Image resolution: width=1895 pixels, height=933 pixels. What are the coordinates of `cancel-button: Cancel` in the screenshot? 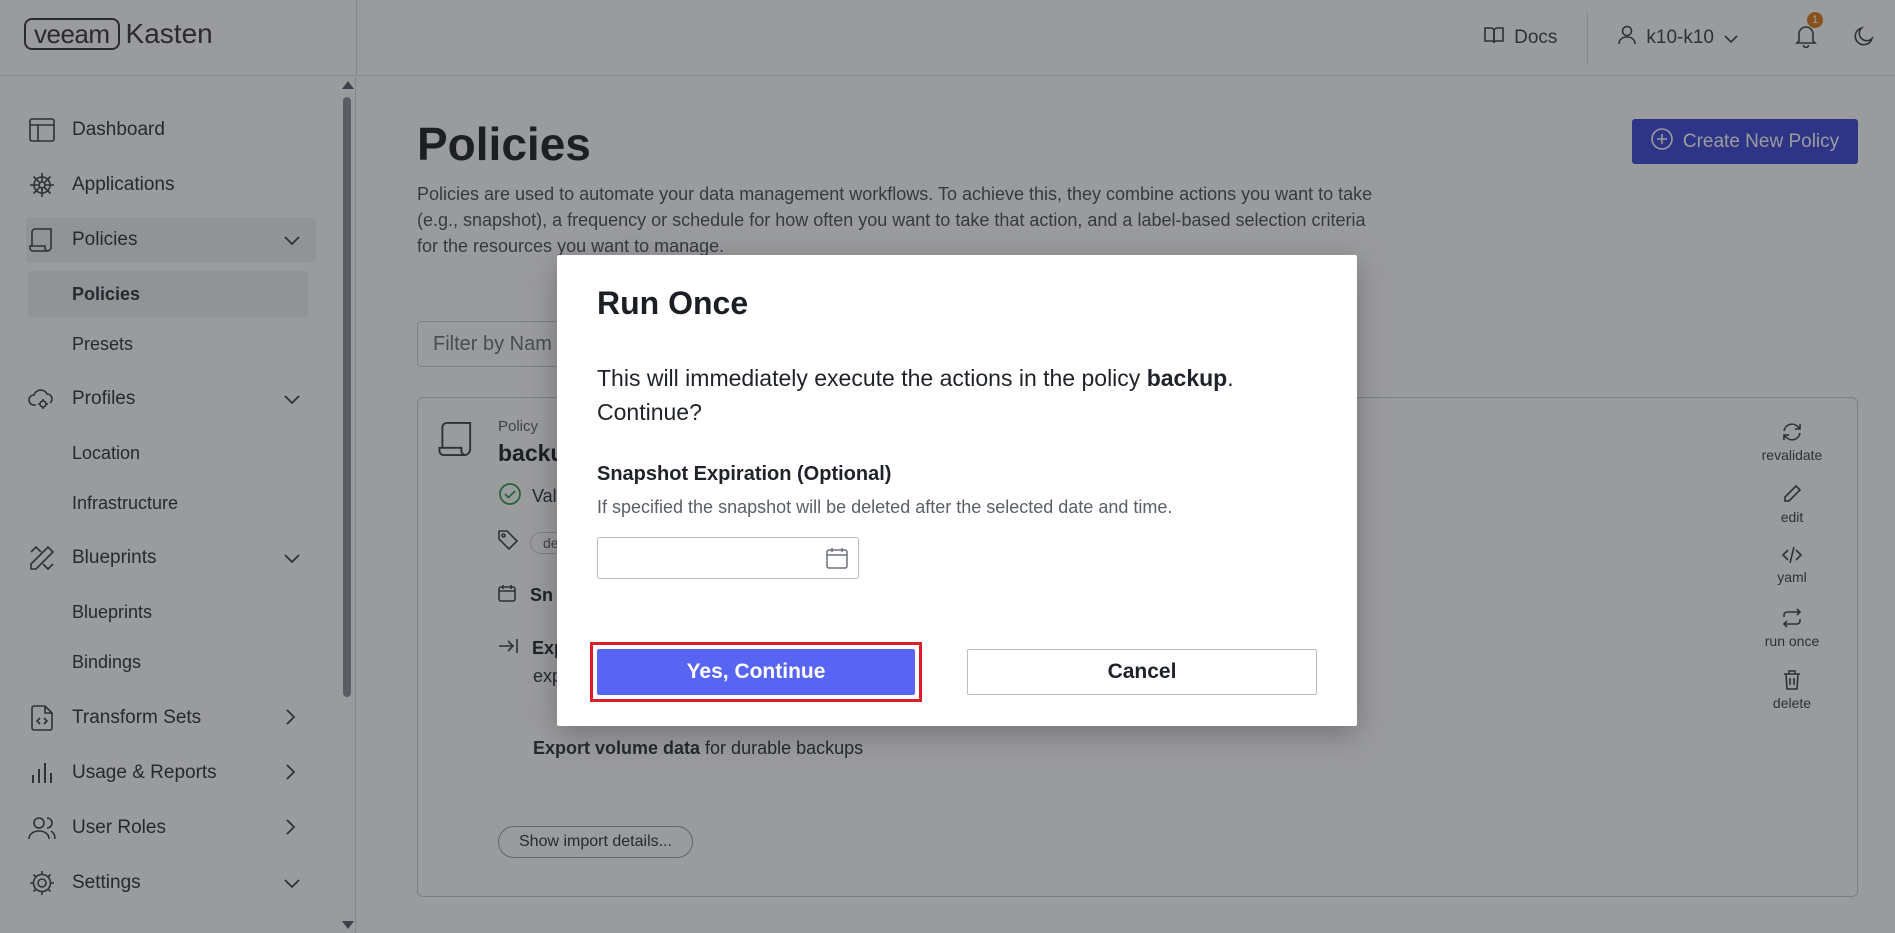 It's located at (1142, 672).